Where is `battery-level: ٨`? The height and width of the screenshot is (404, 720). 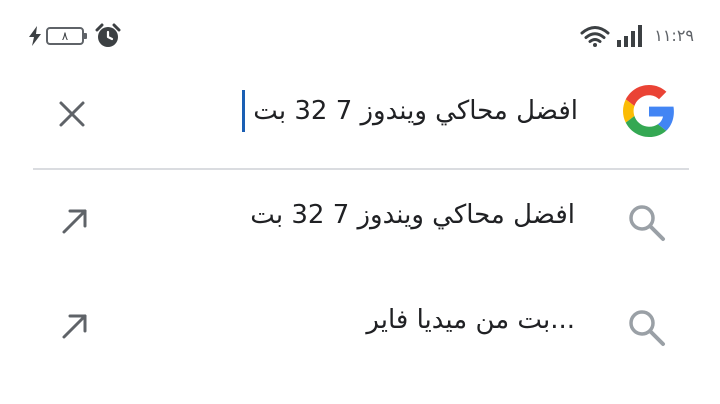
battery-level: ٨ is located at coordinates (65, 36).